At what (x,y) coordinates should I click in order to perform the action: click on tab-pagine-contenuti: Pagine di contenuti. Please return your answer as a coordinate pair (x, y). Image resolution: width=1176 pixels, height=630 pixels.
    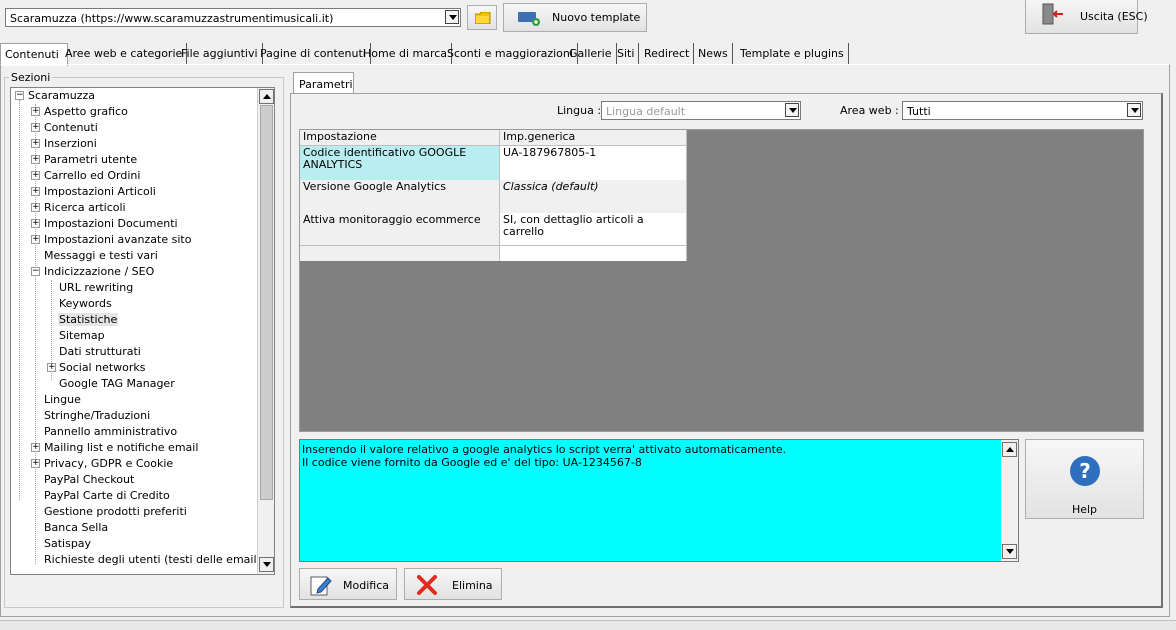
    Looking at the image, I should click on (313, 53).